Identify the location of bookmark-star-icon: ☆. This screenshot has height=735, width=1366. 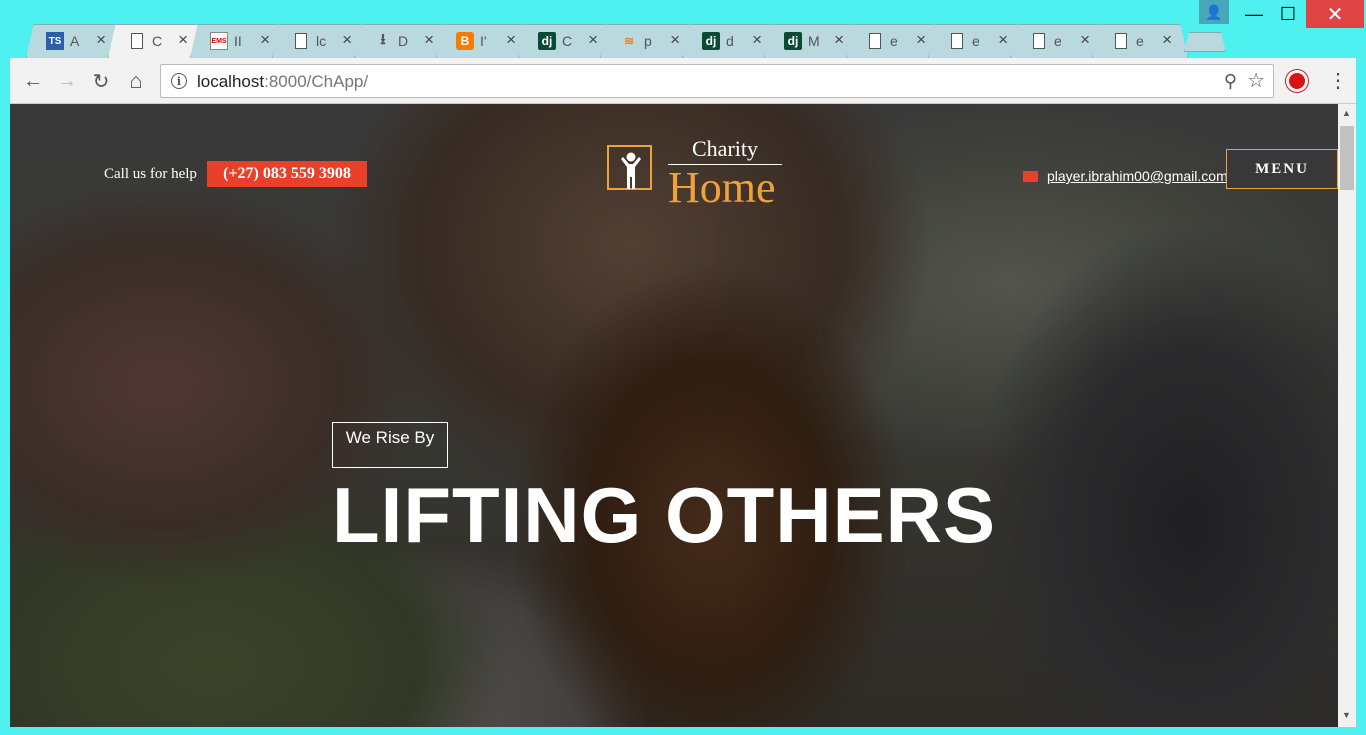
(1256, 80).